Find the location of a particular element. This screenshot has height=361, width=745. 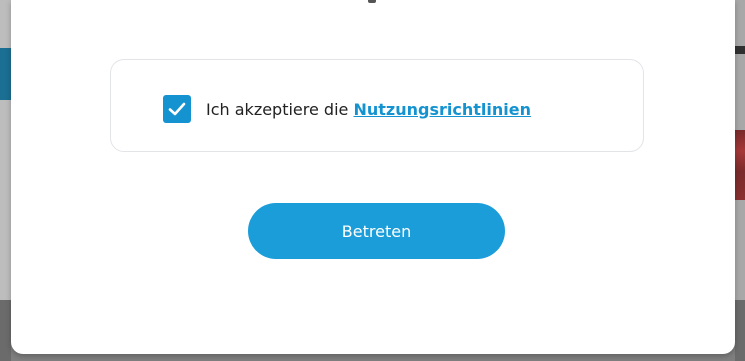

checkmark-icon is located at coordinates (177, 109).